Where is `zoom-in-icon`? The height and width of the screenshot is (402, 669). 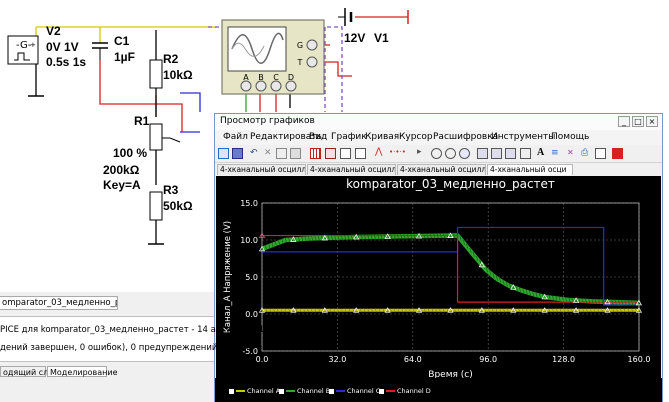
zoom-in-icon is located at coordinates (436, 153).